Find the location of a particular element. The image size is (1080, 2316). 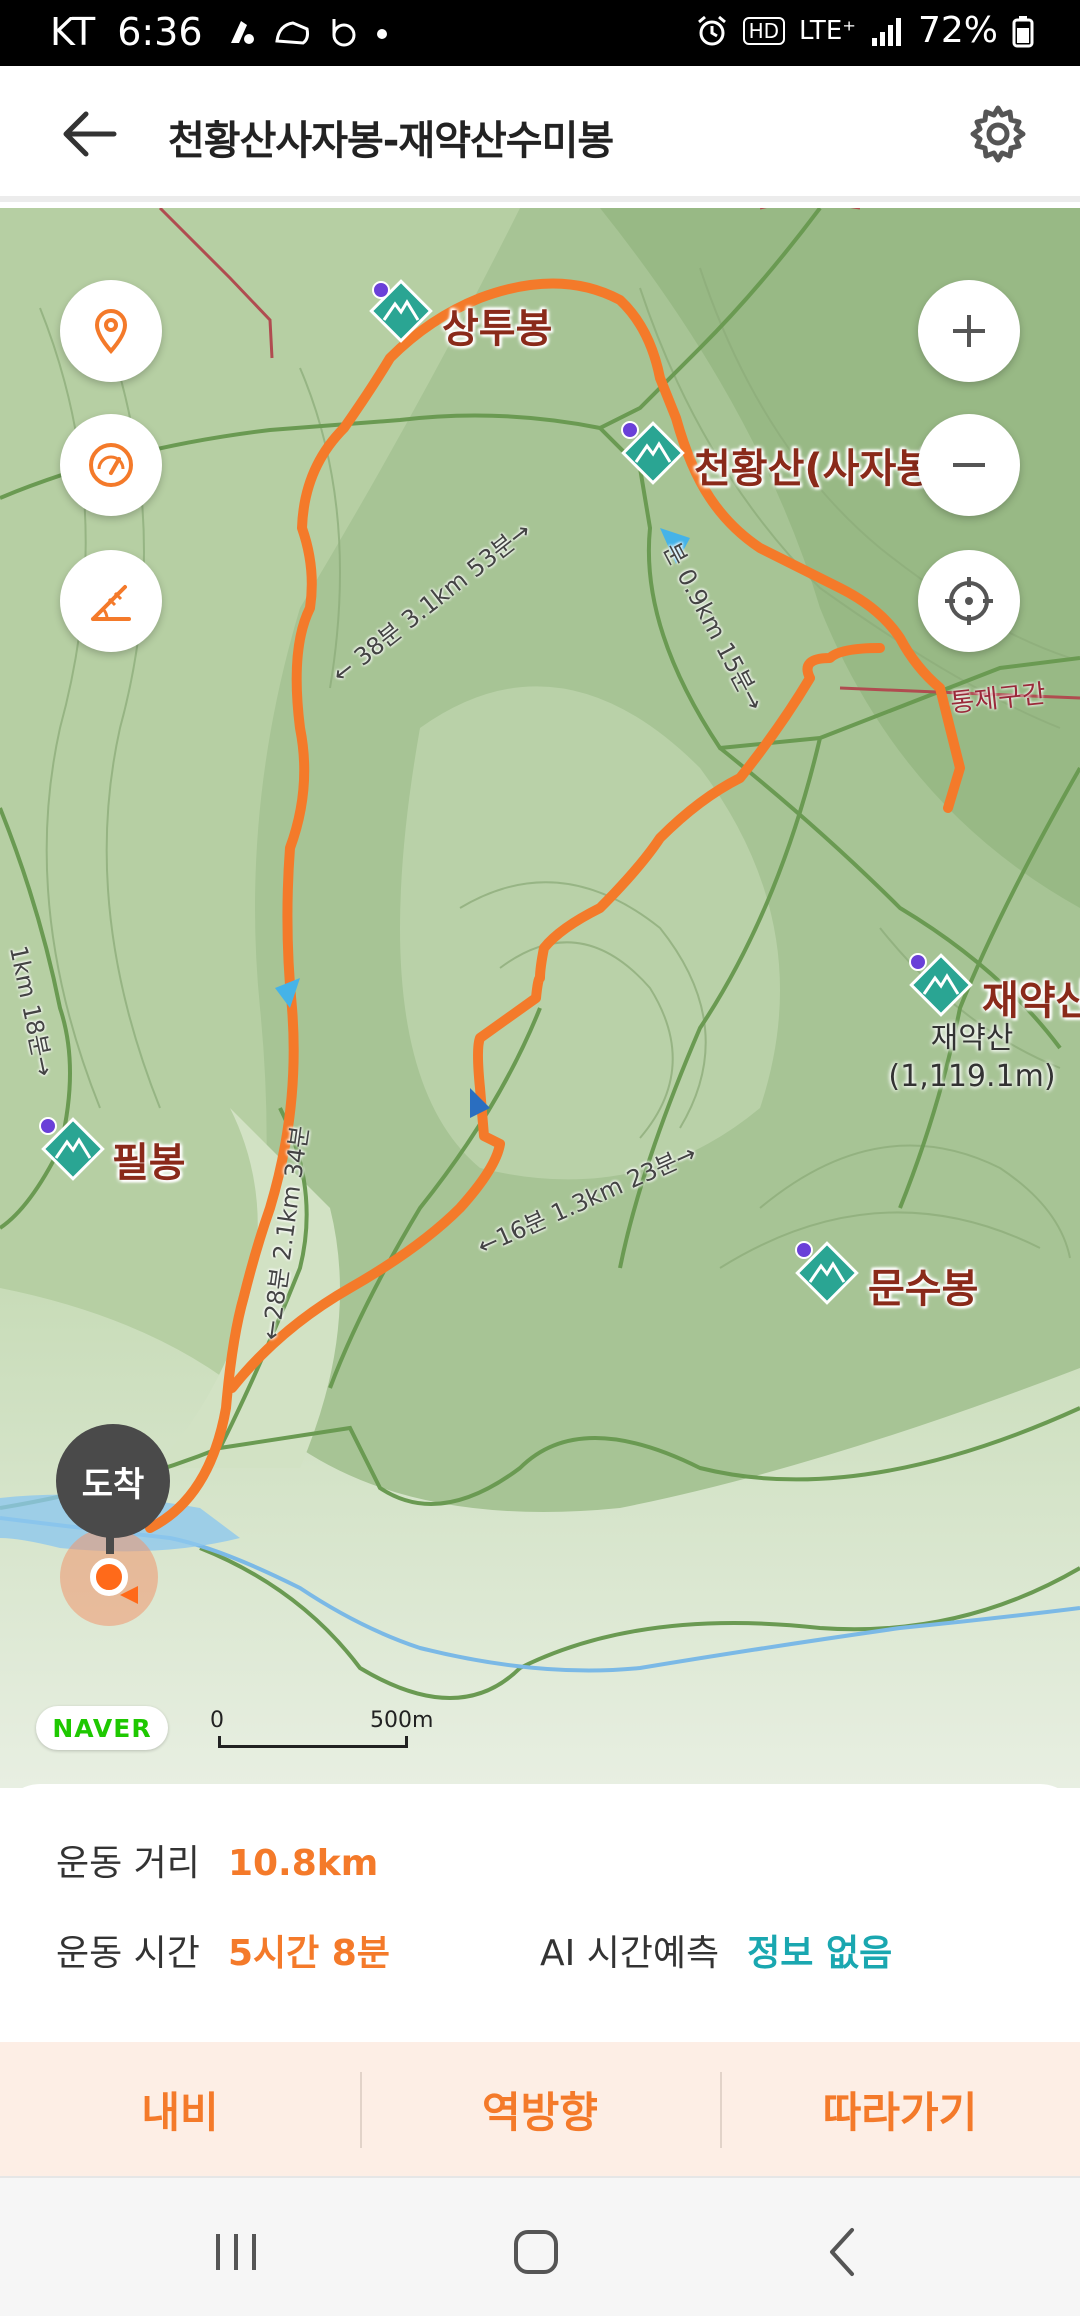

speed-gauge-icon is located at coordinates (111, 465).